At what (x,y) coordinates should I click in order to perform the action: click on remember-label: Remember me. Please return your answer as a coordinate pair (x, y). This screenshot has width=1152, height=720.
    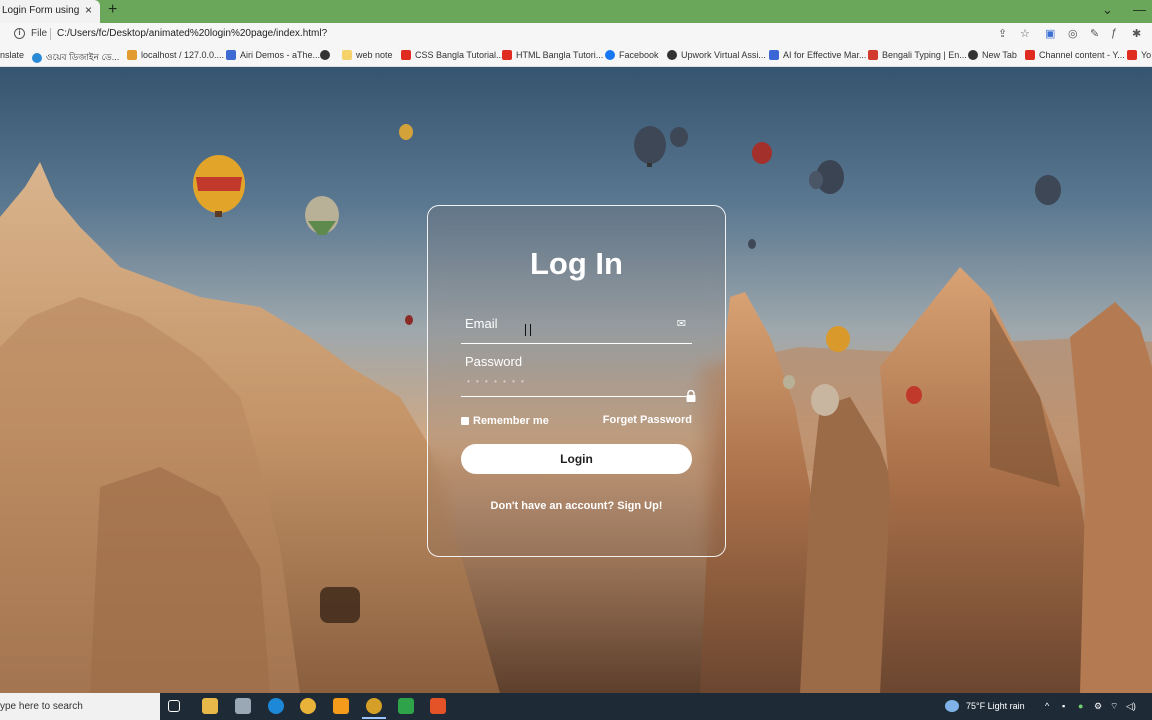
    Looking at the image, I should click on (511, 421).